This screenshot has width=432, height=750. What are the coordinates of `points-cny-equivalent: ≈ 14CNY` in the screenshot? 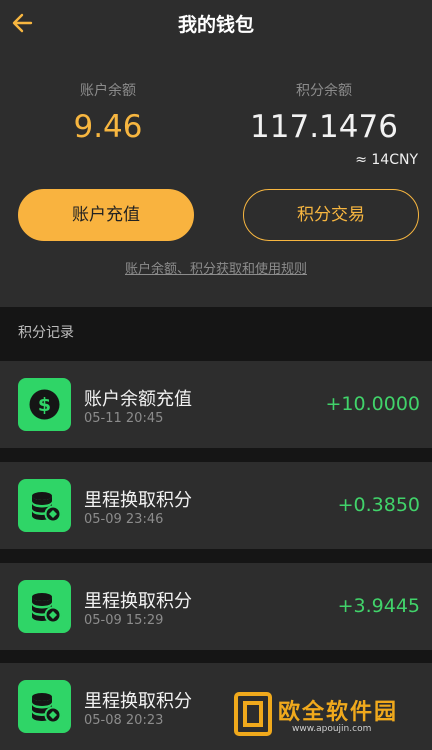 It's located at (386, 160).